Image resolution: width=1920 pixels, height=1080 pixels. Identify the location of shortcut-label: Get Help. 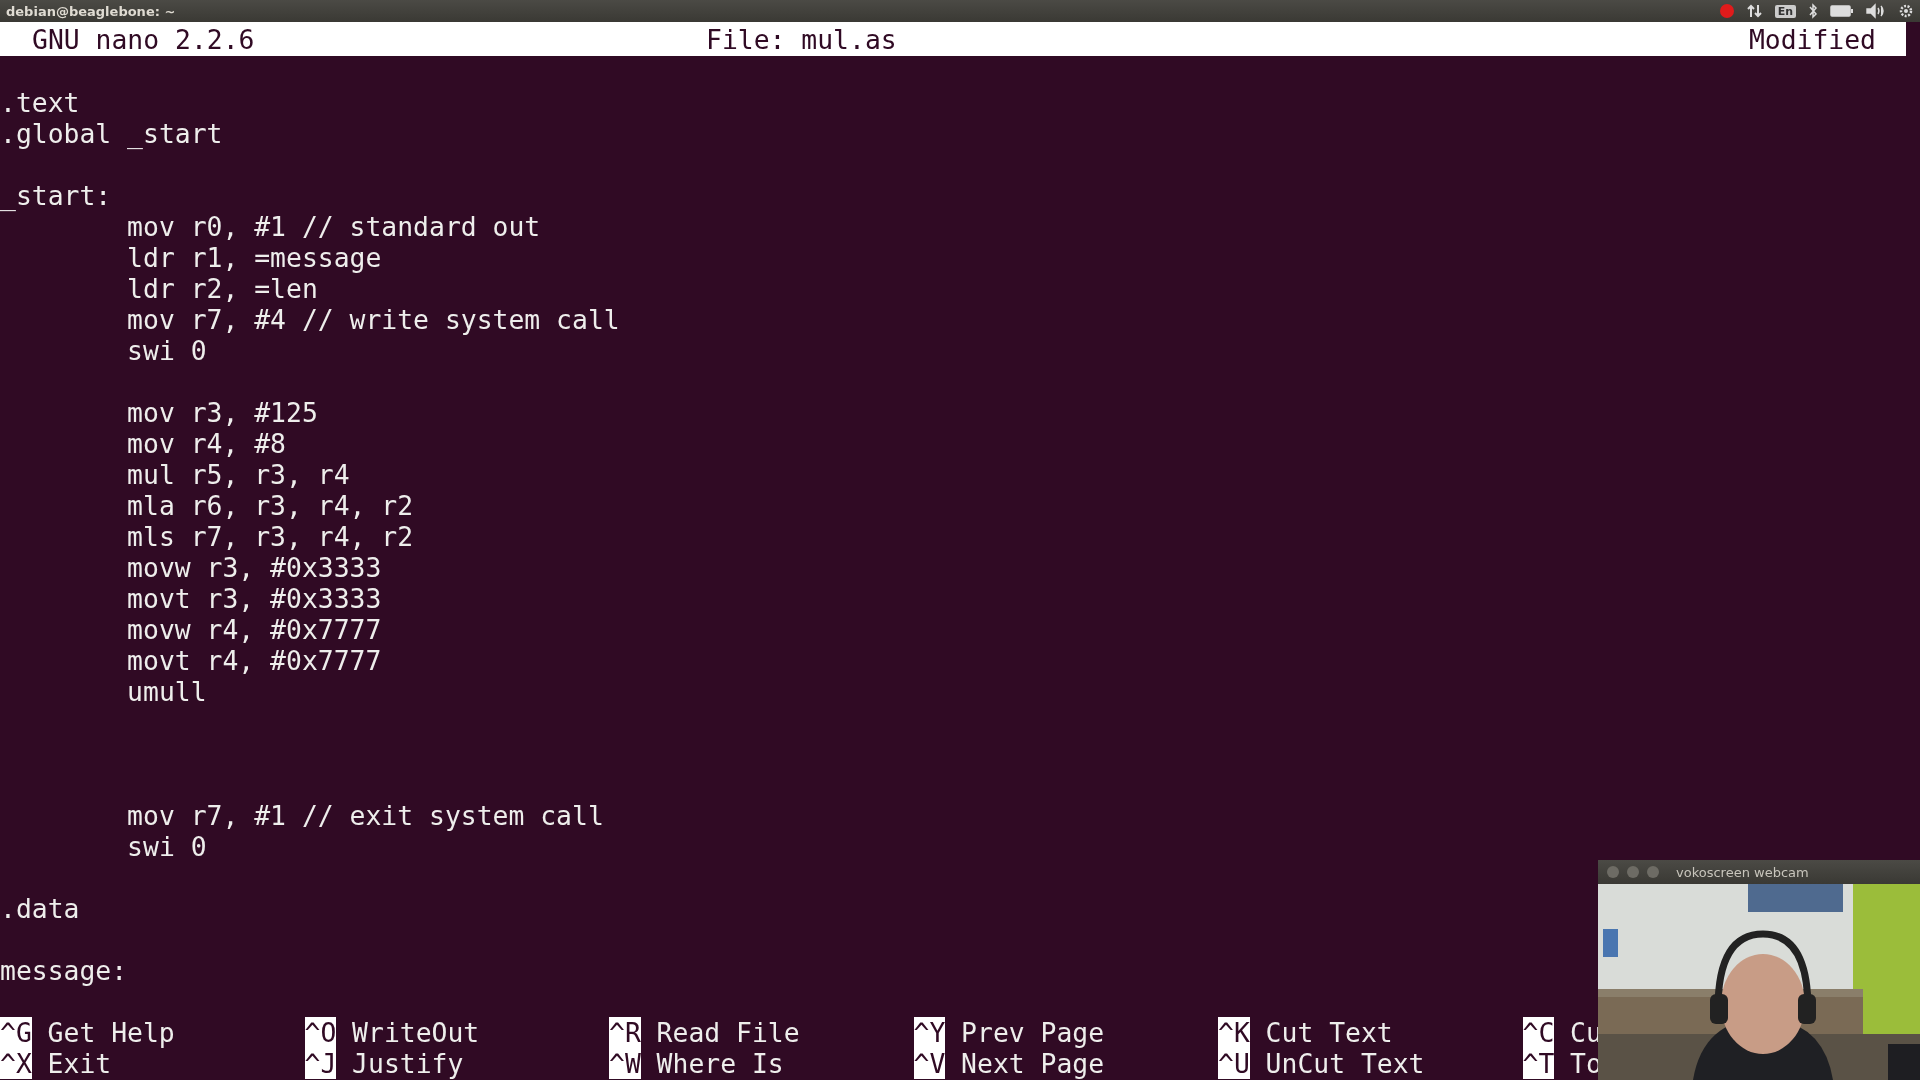
(111, 1032).